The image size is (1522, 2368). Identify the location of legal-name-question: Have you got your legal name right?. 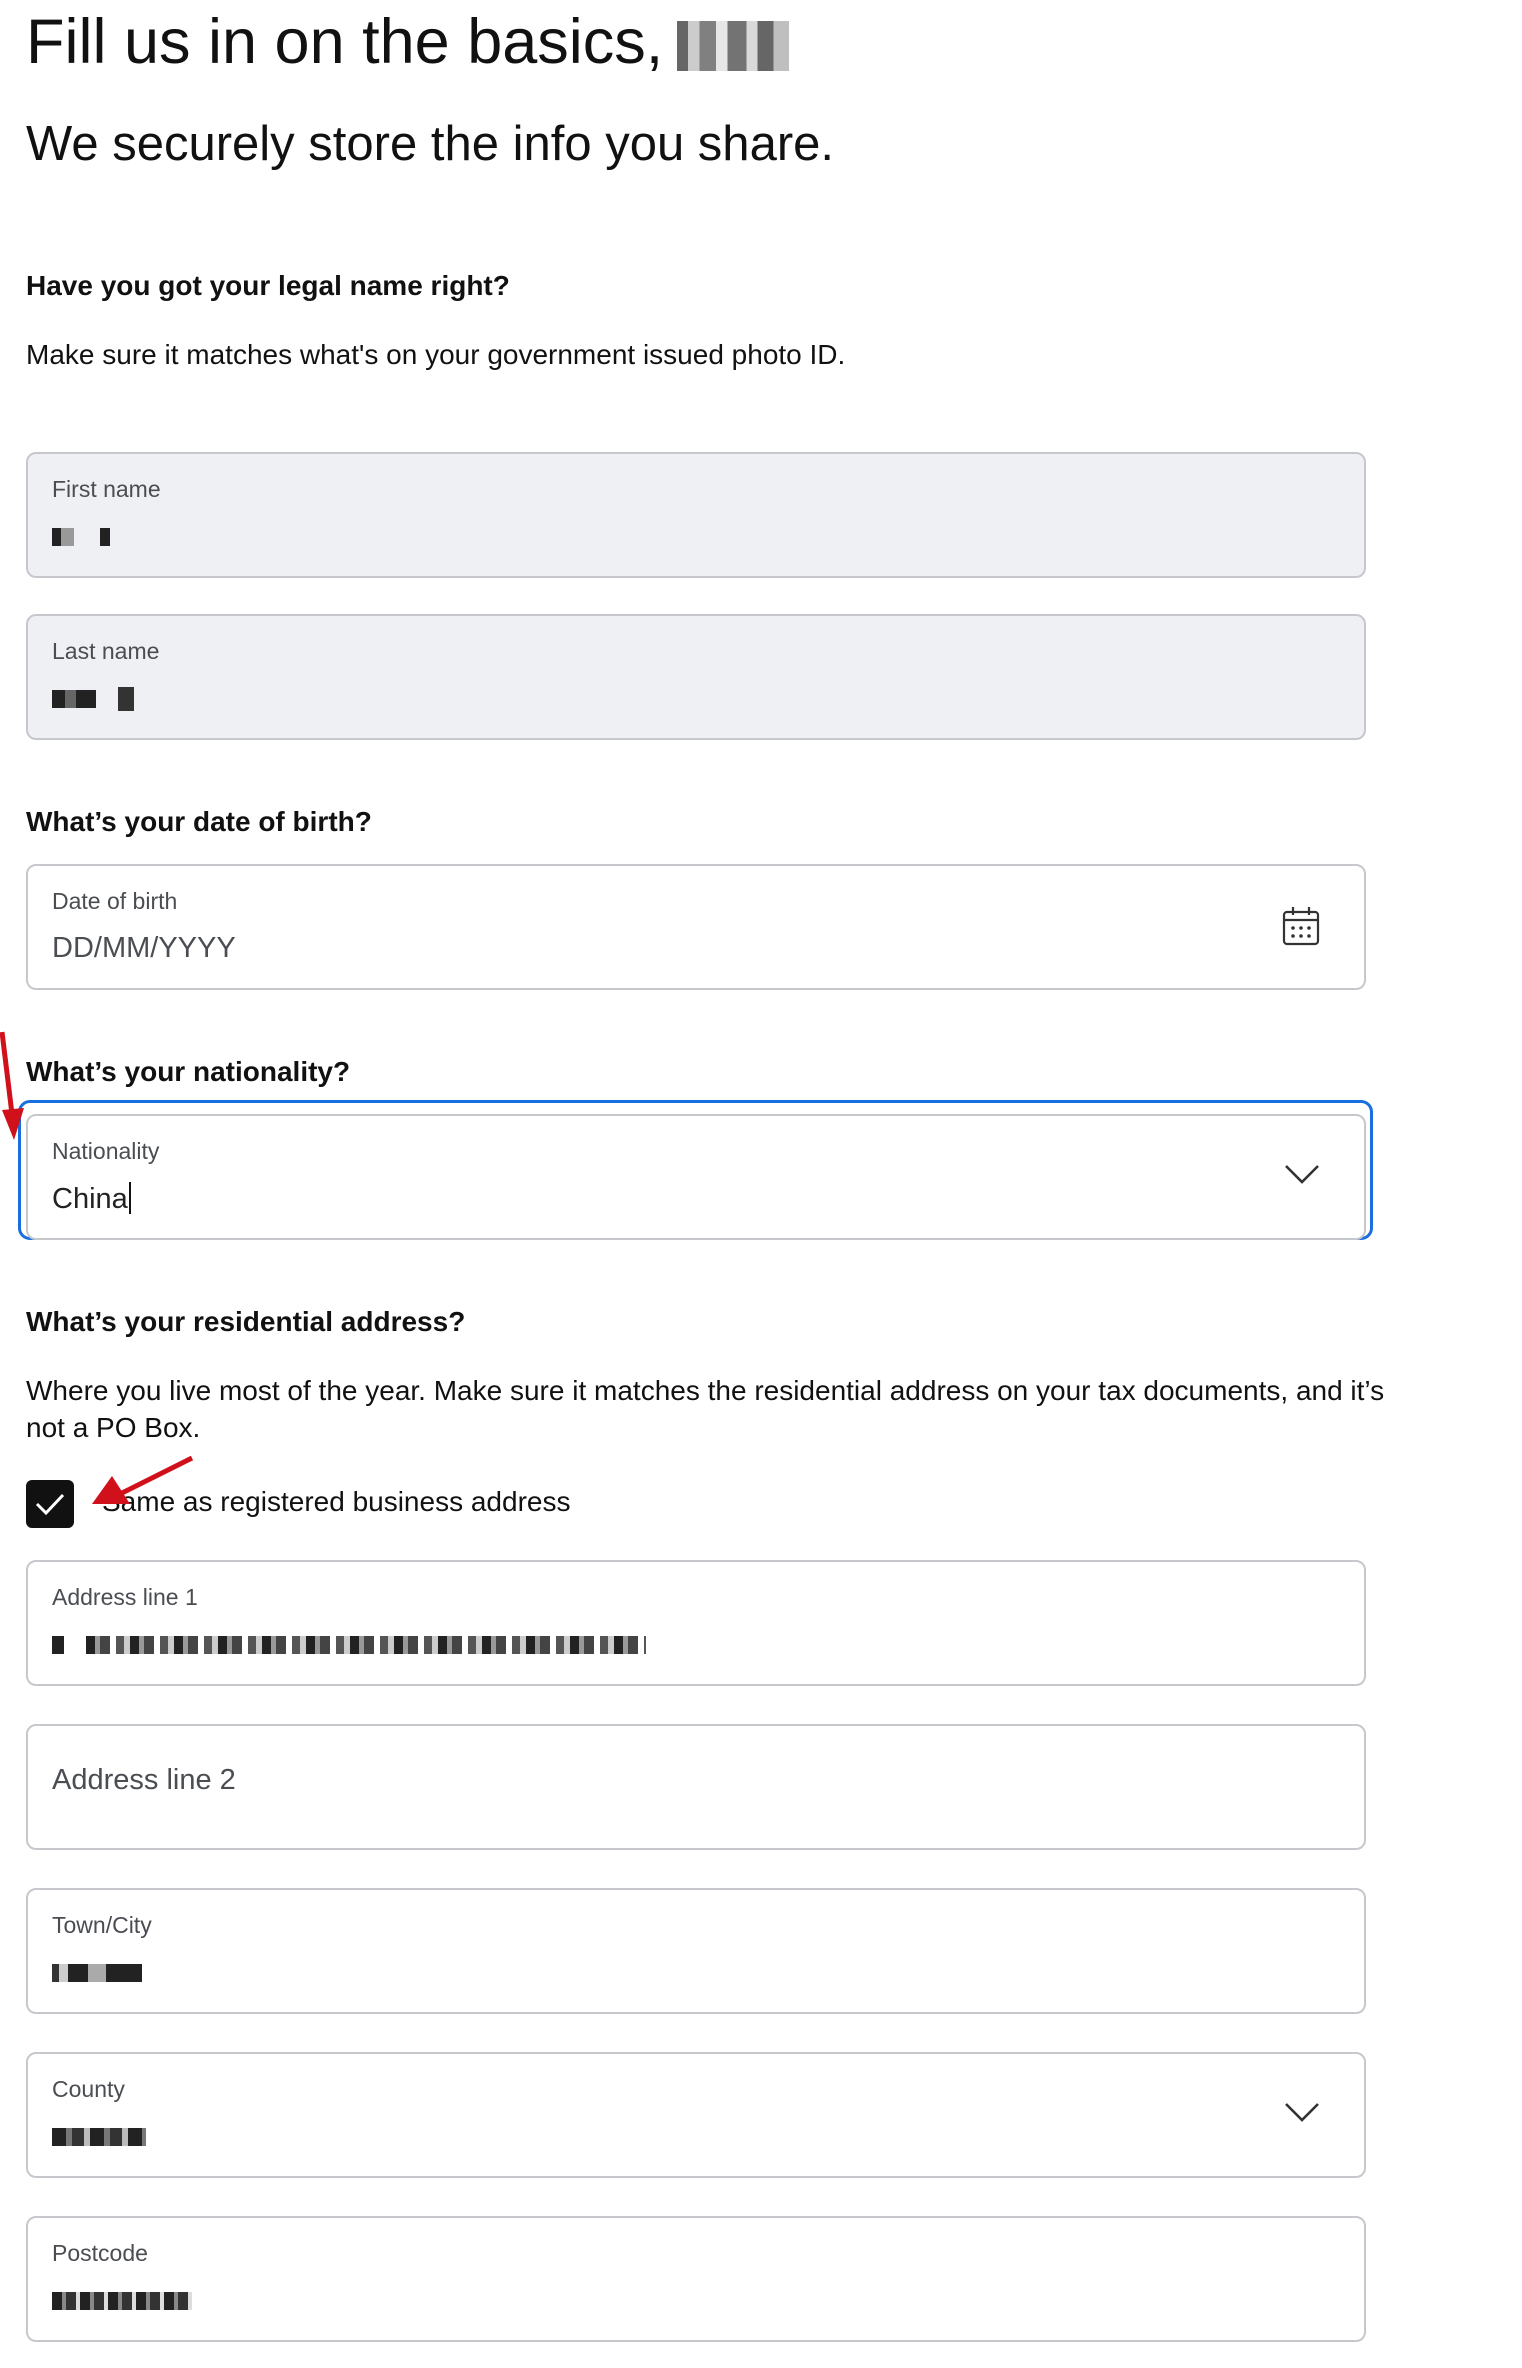
(268, 285).